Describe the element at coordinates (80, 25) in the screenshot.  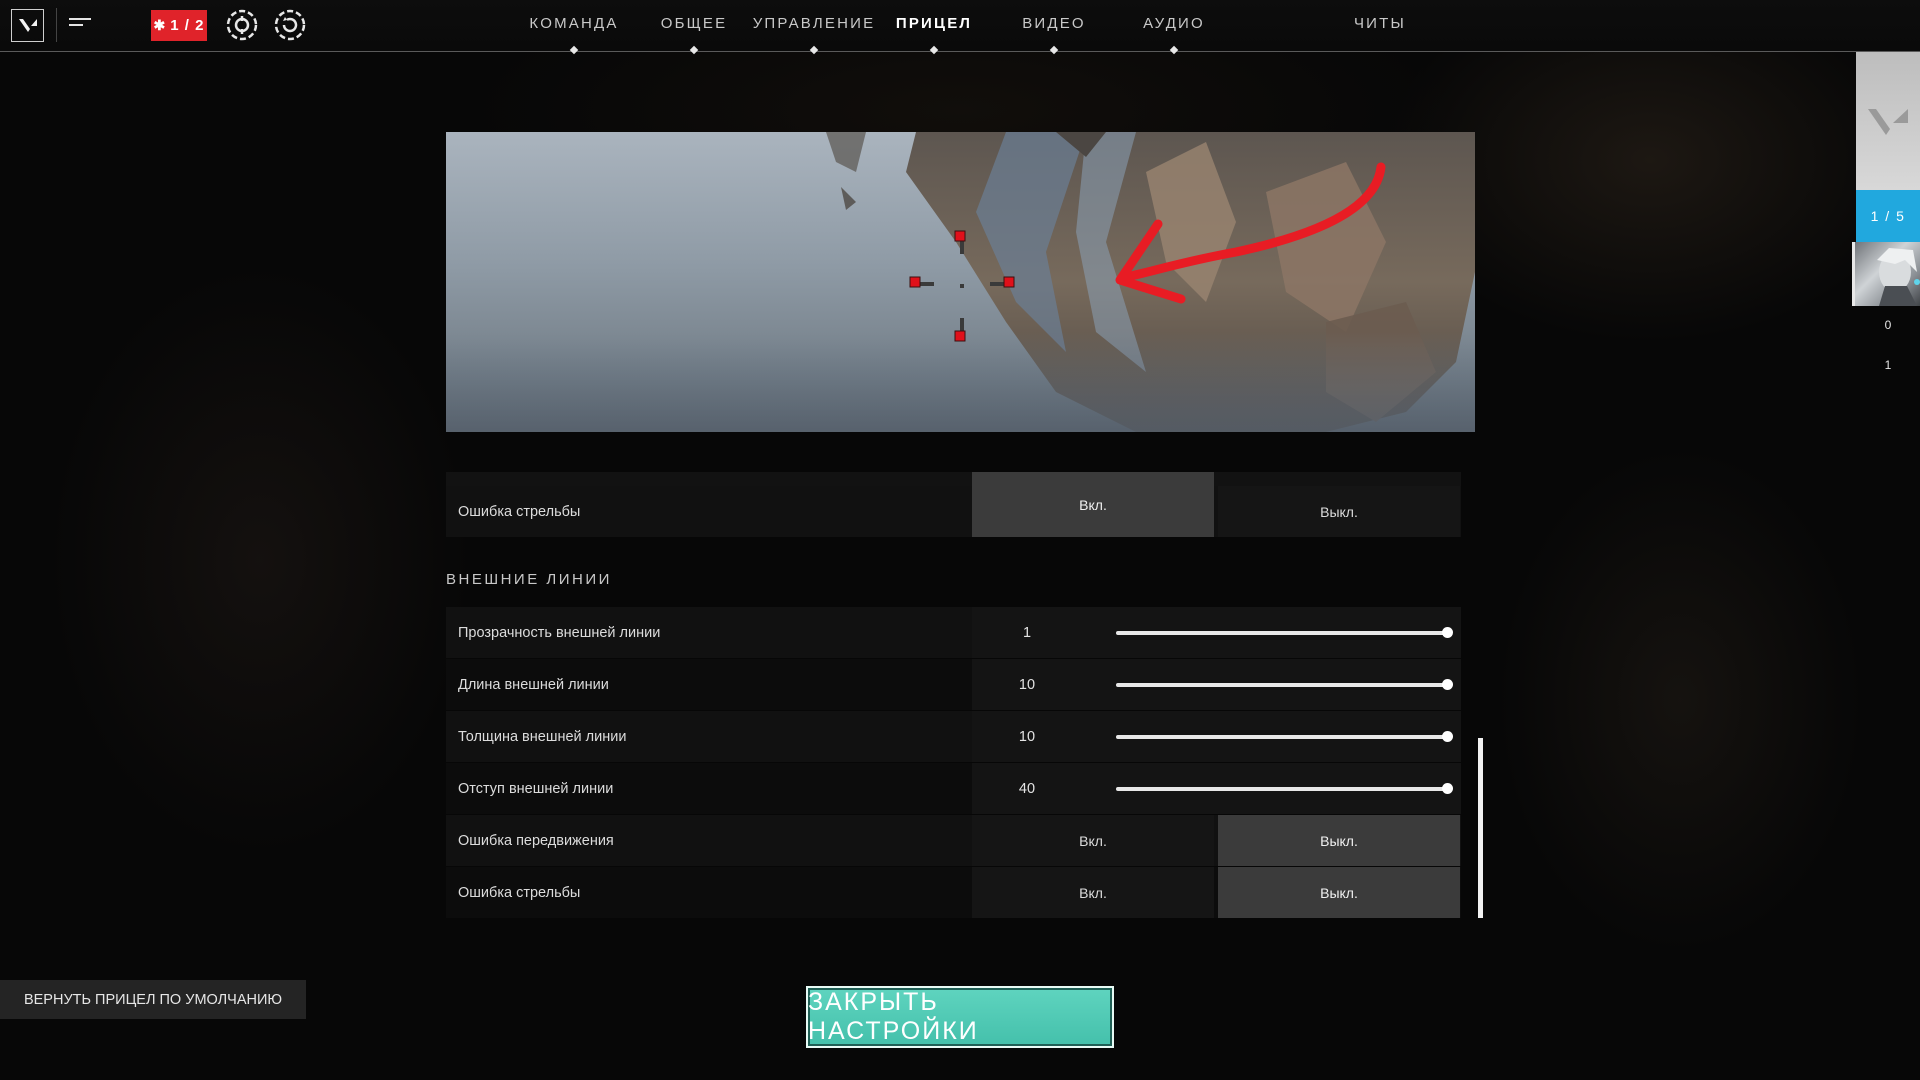
I see `menu-icon` at that location.